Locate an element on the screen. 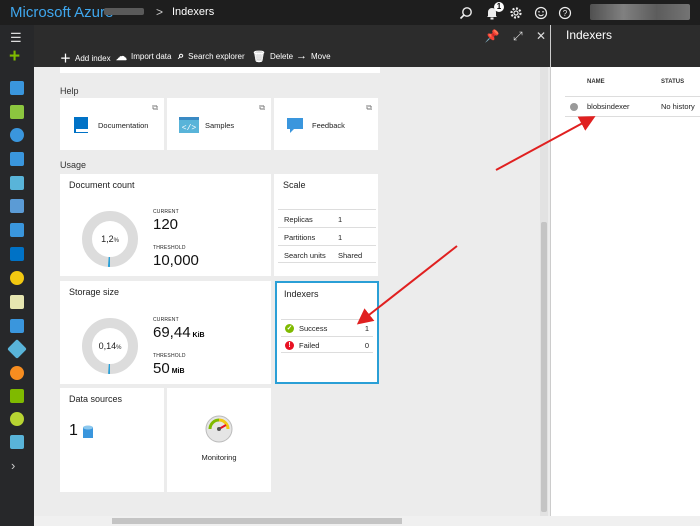 The image size is (700, 526). scrolled-tile-remnant is located at coordinates (220, 70).